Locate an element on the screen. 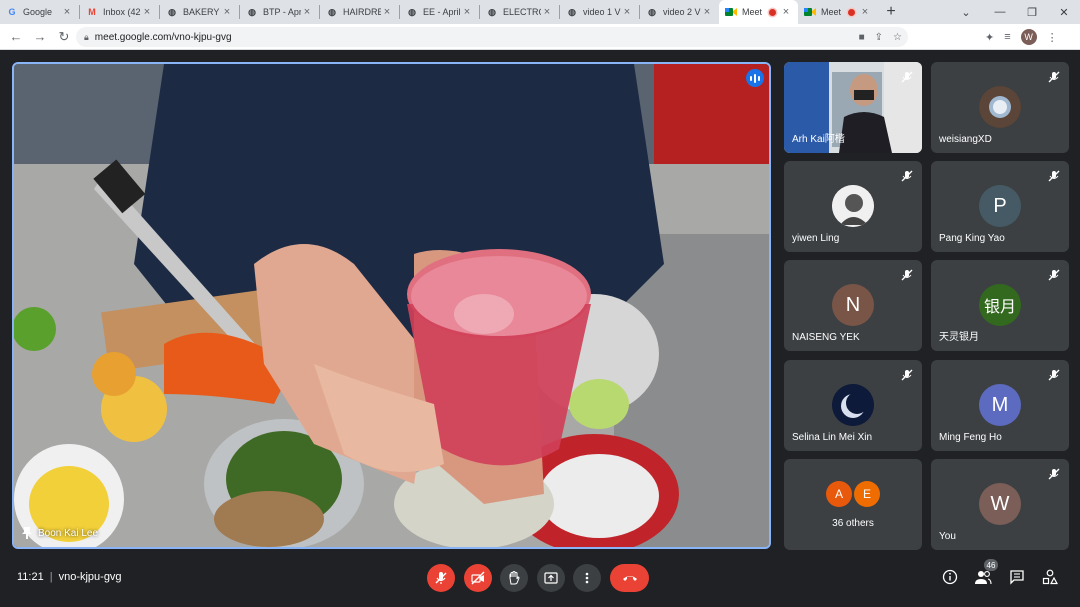 The width and height of the screenshot is (1080, 607). browser-tab: ◍ EE - April × is located at coordinates (439, 12).